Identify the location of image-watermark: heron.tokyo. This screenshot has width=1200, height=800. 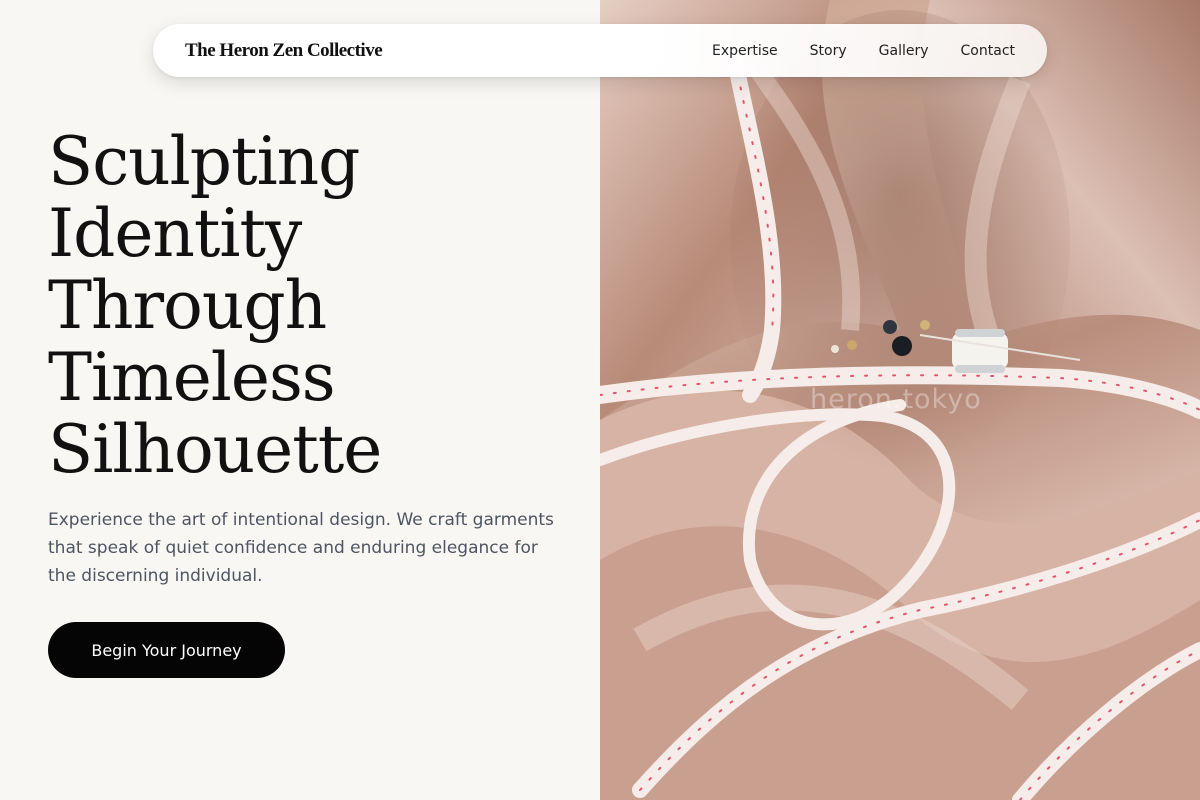
(896, 399).